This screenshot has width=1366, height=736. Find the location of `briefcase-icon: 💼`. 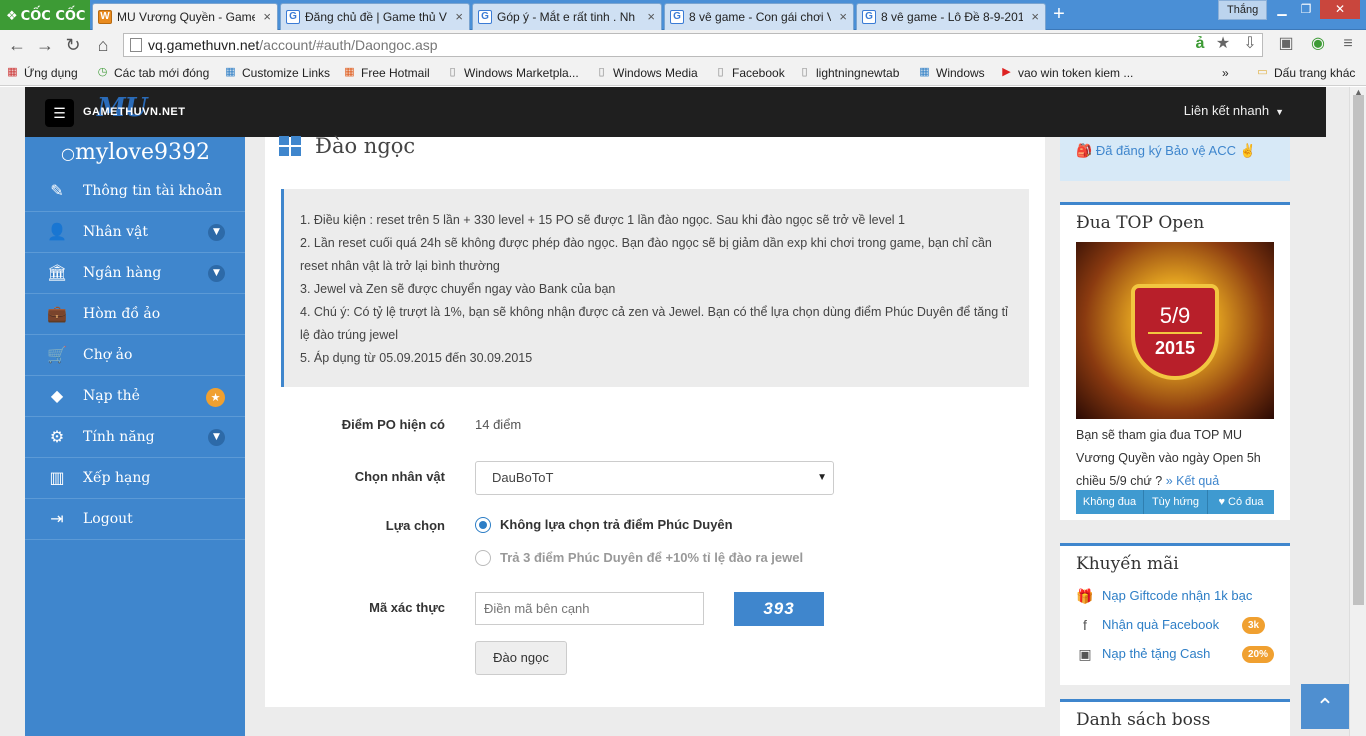

briefcase-icon: 💼 is located at coordinates (57, 313).